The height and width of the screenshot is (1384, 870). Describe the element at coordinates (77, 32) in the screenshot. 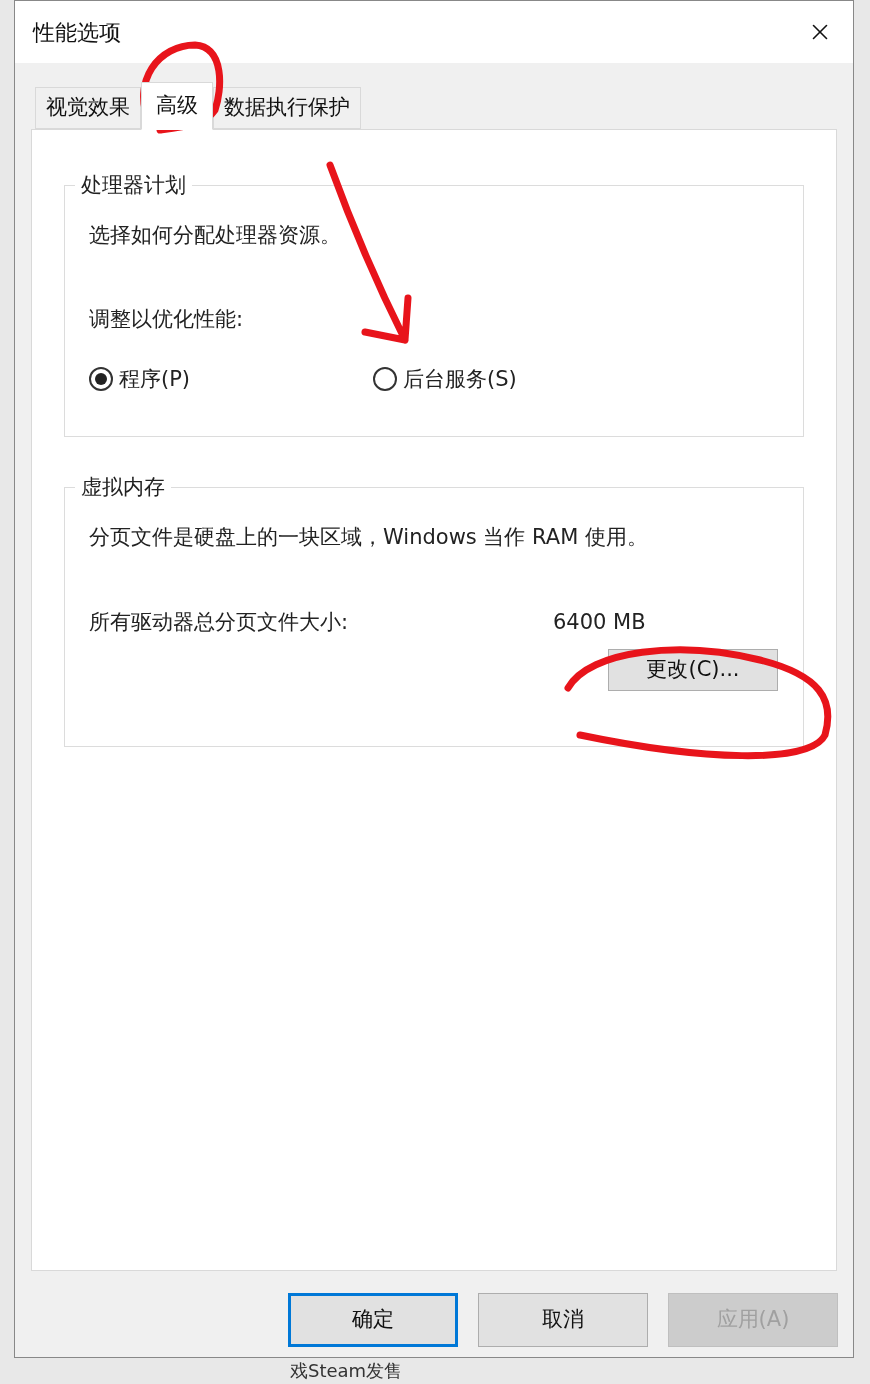

I see `window-title: 性能选项` at that location.